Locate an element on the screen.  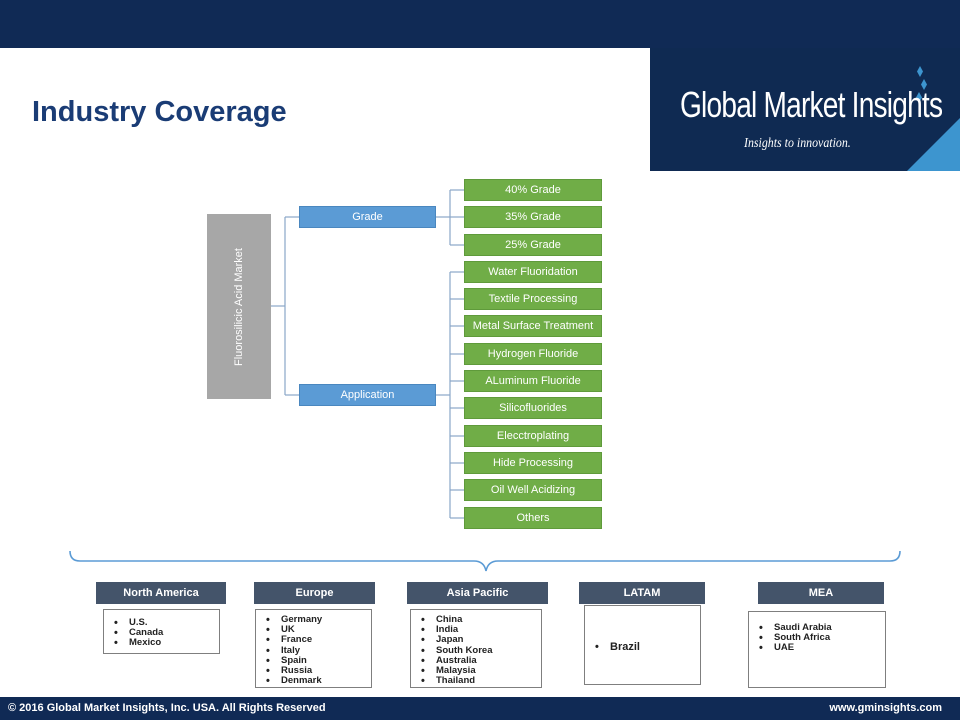
application-leaf: Water Fluoridation is located at coordinates (533, 272).